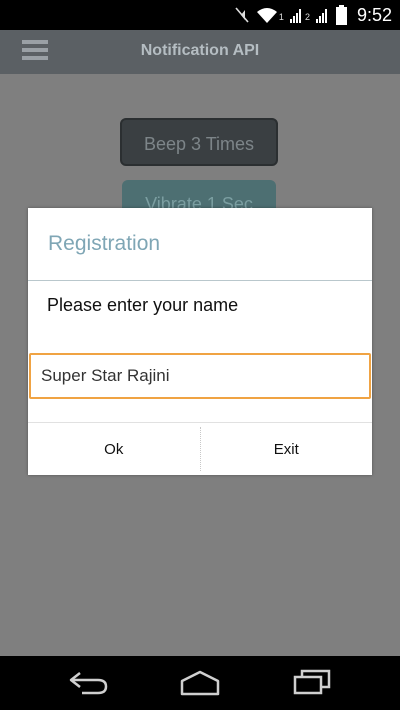 This screenshot has height=710, width=400. I want to click on navigation-bar, so click(200, 683).